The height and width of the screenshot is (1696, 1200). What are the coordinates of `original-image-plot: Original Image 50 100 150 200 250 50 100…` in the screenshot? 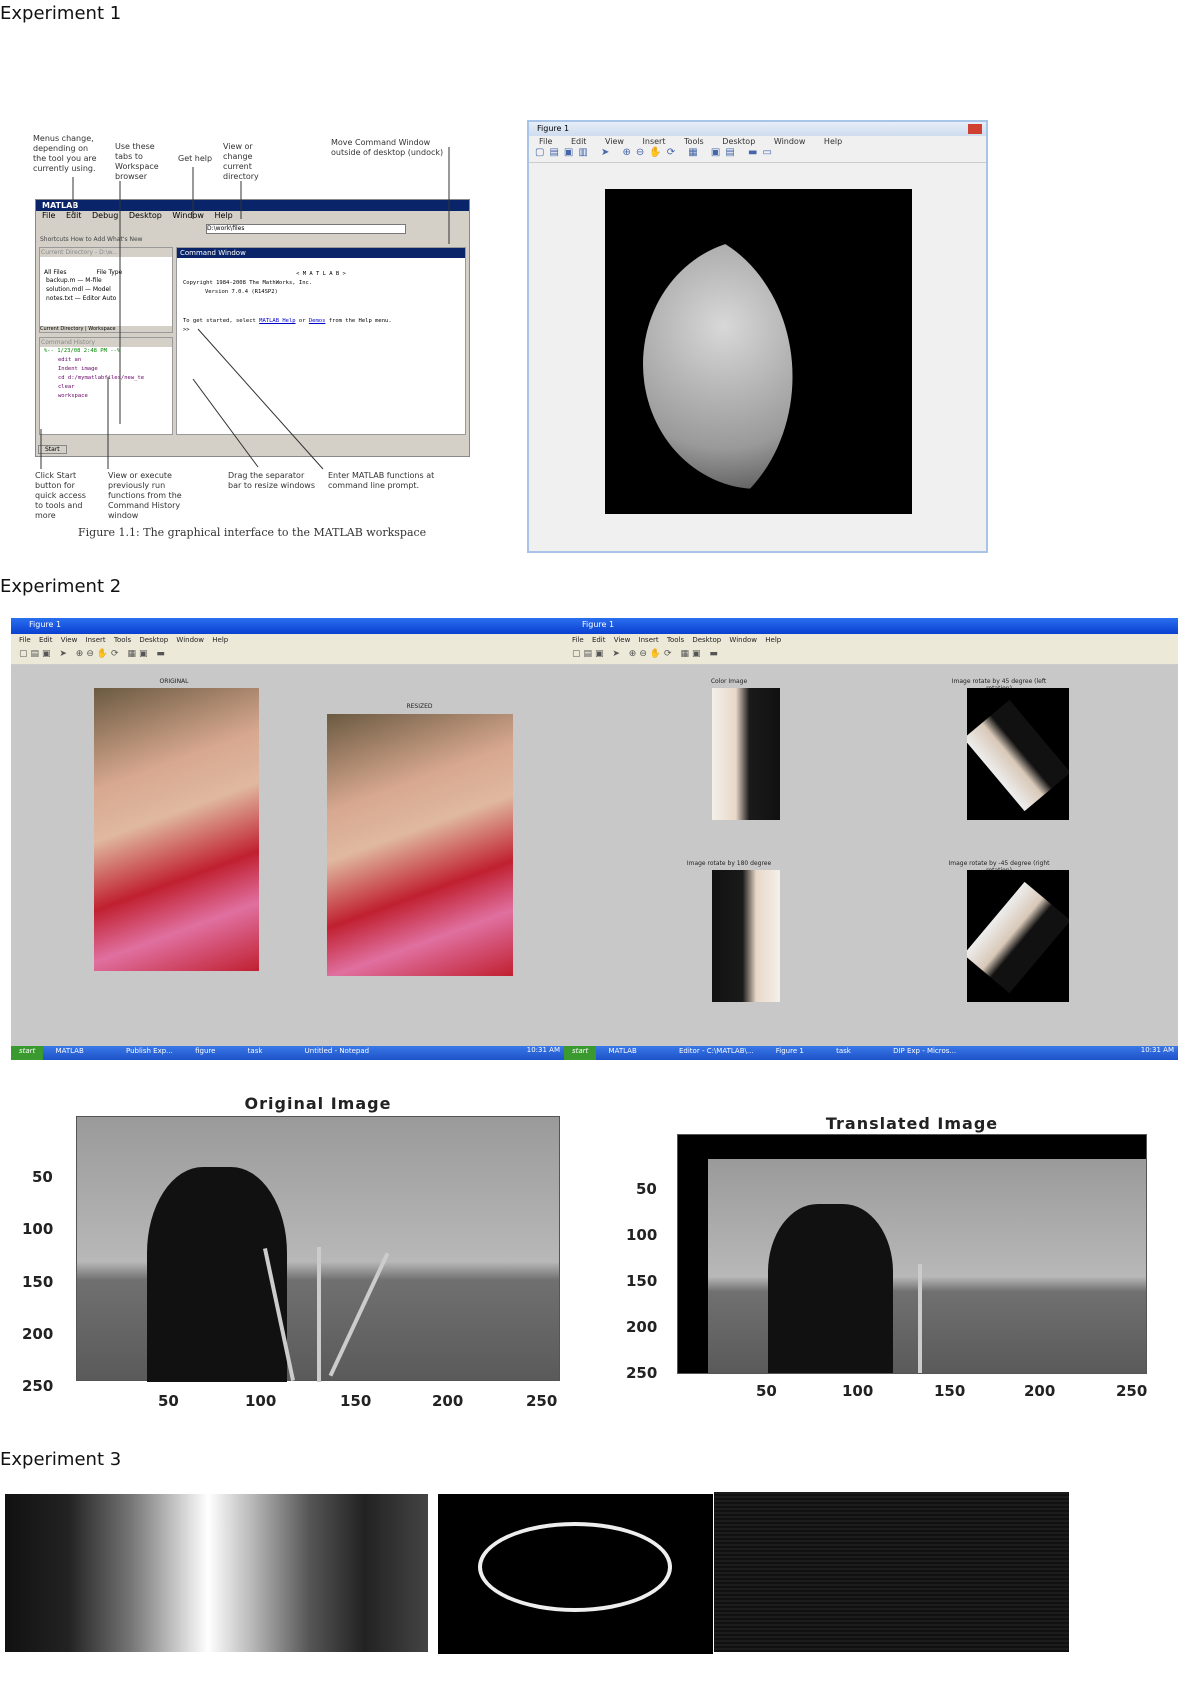 It's located at (290, 1252).